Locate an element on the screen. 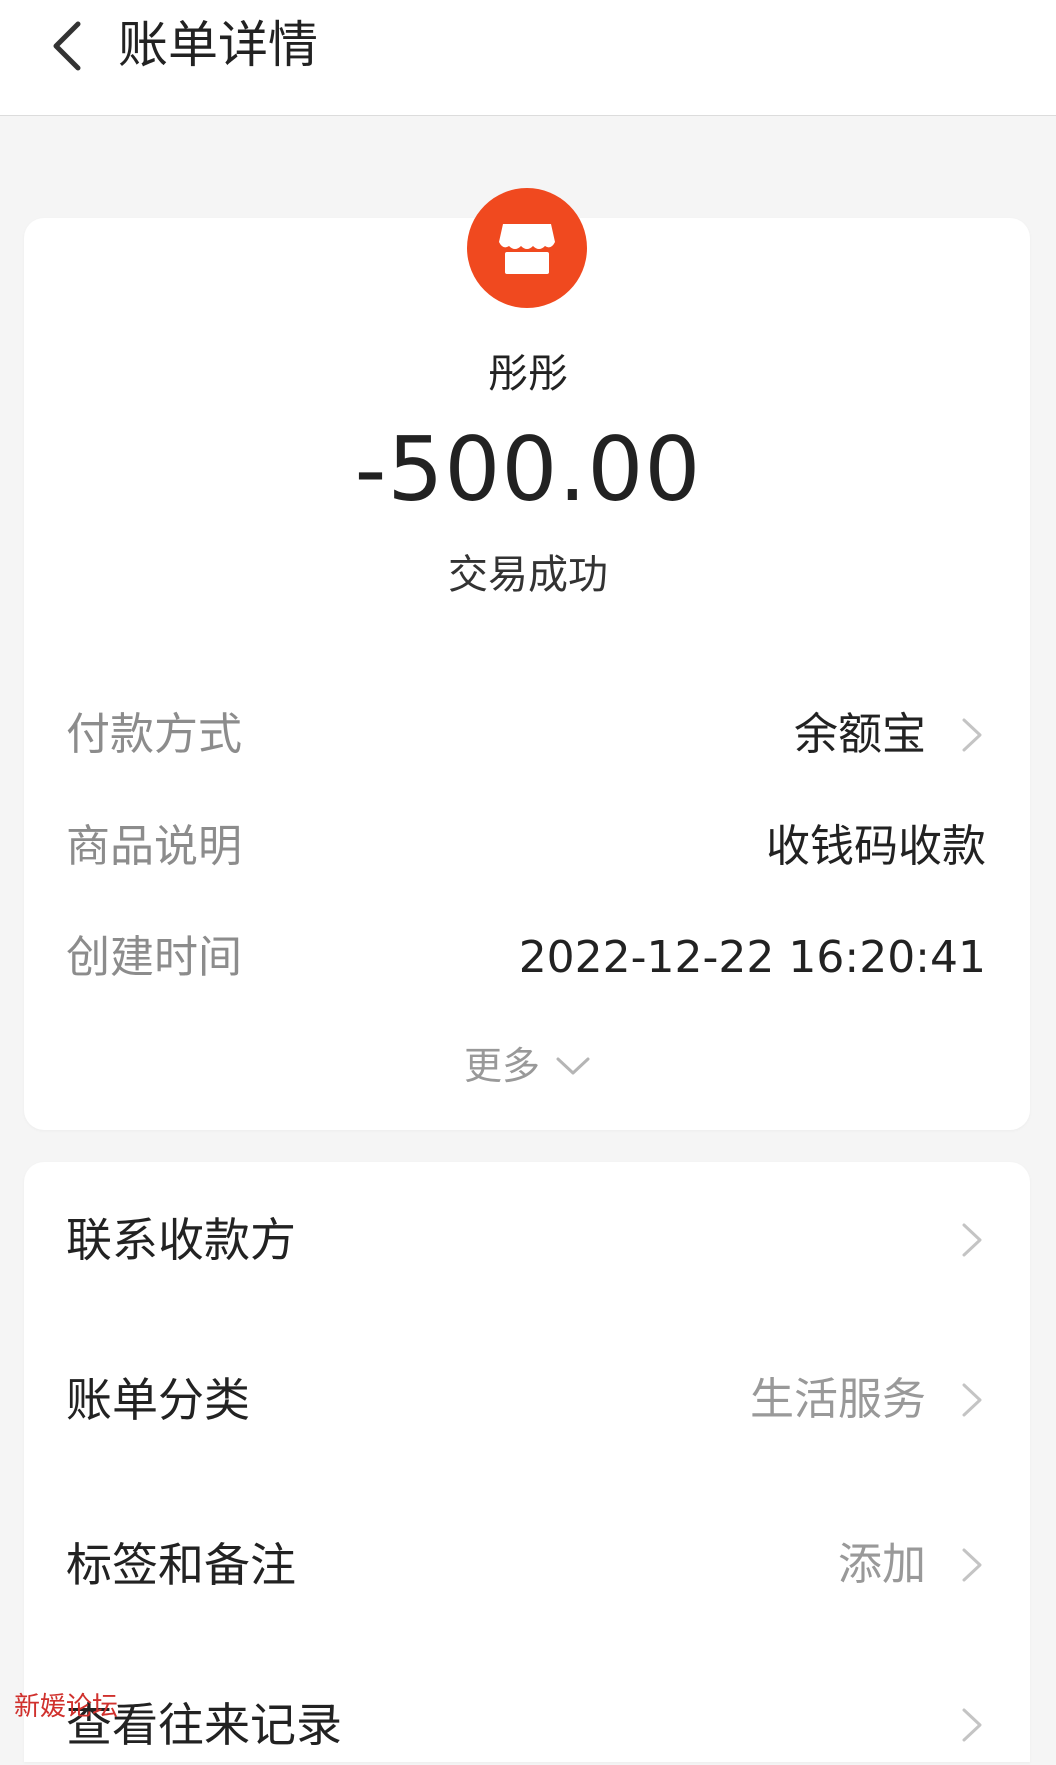  created-time-label: 创建时间 is located at coordinates (154, 957).